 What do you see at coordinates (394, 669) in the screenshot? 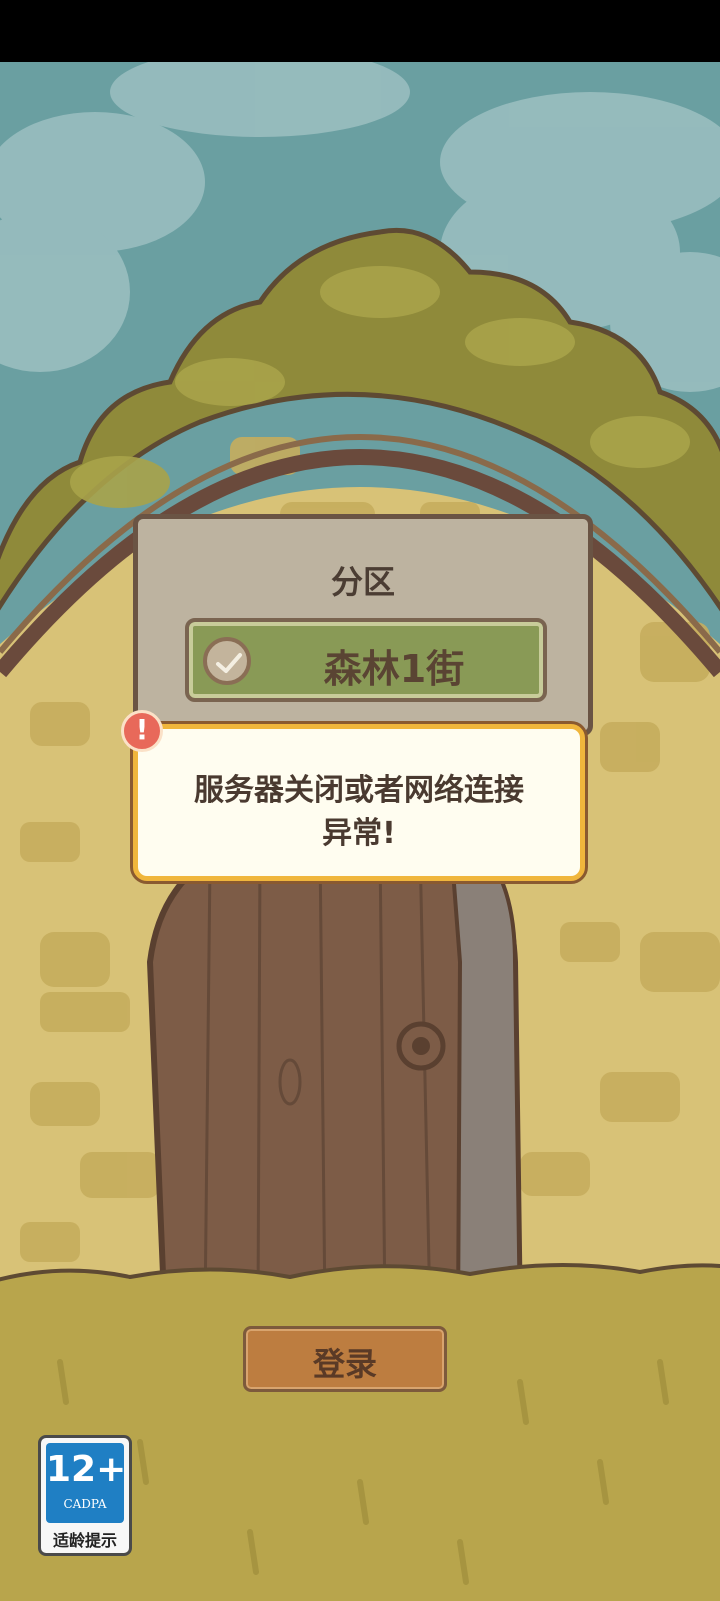
I see `server-name: 森林1街` at bounding box center [394, 669].